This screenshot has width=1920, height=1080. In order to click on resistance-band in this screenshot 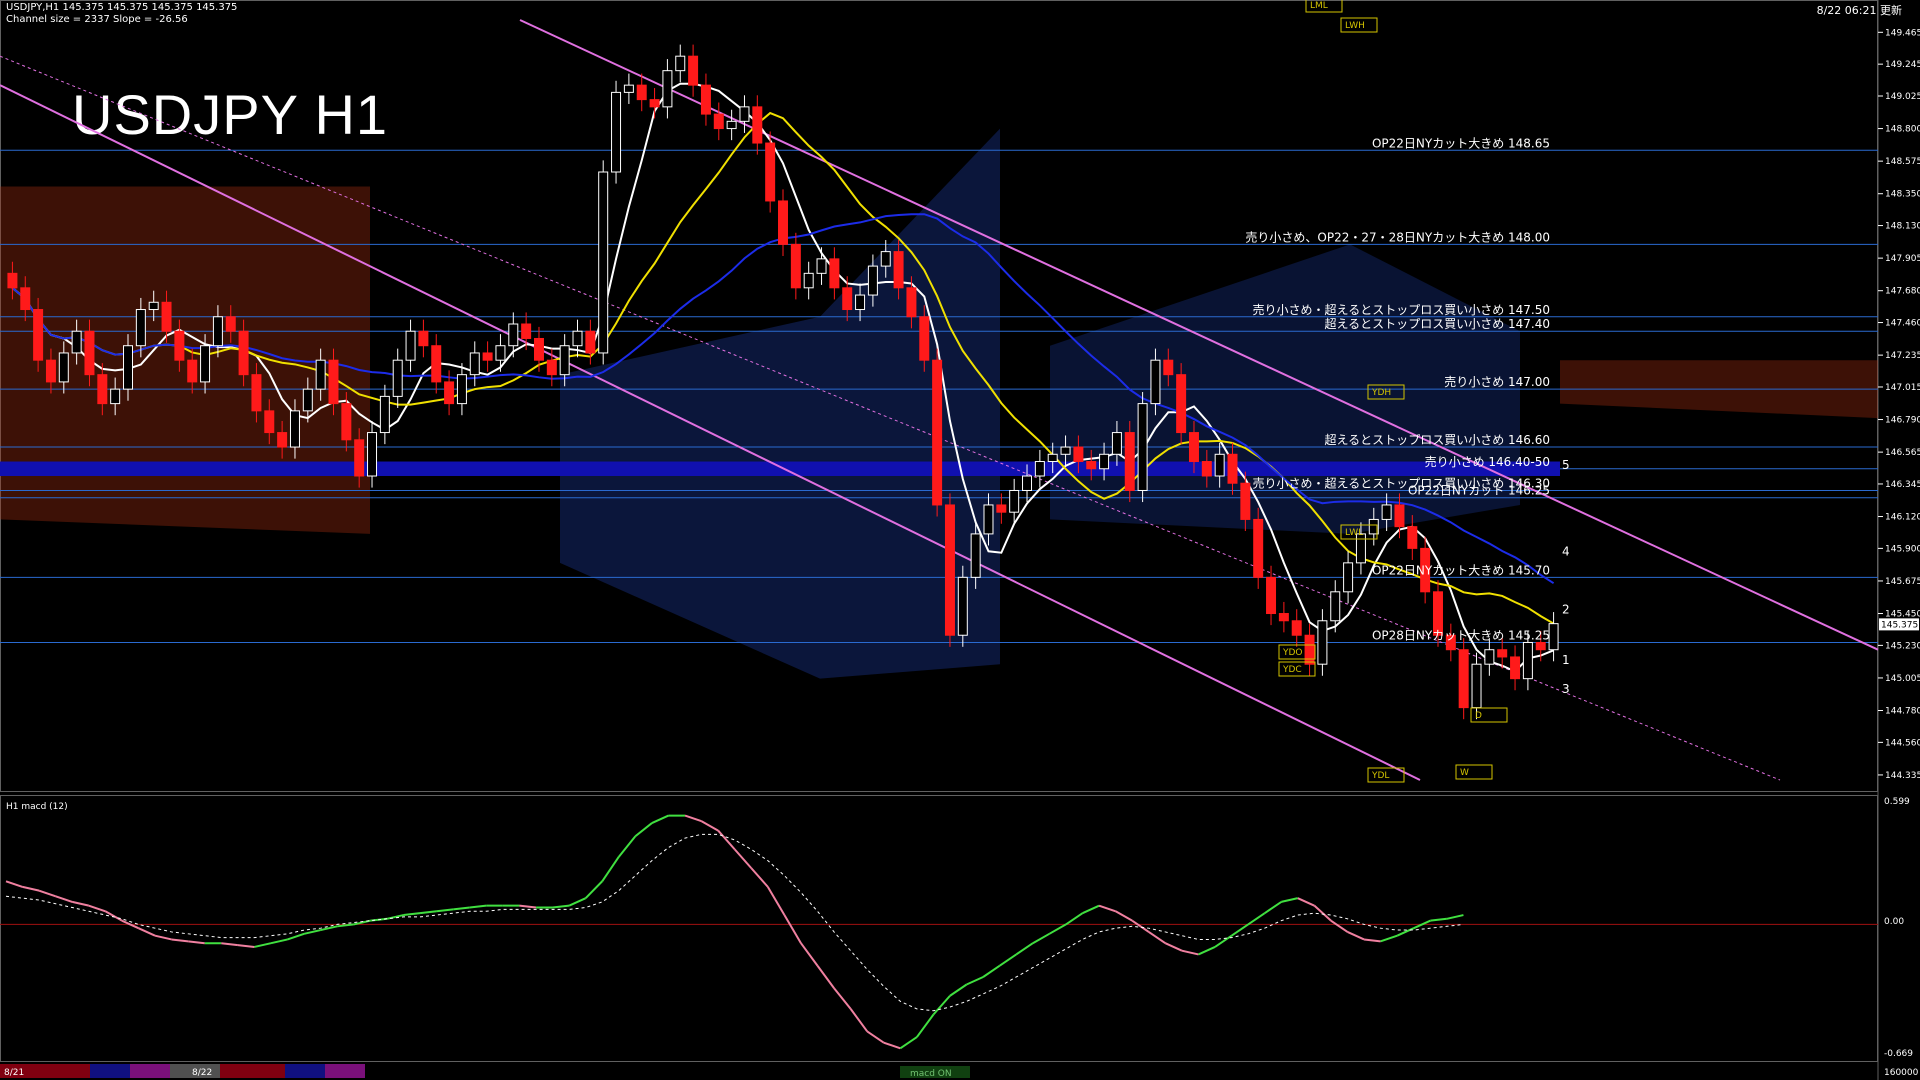, I will do `click(780, 468)`.